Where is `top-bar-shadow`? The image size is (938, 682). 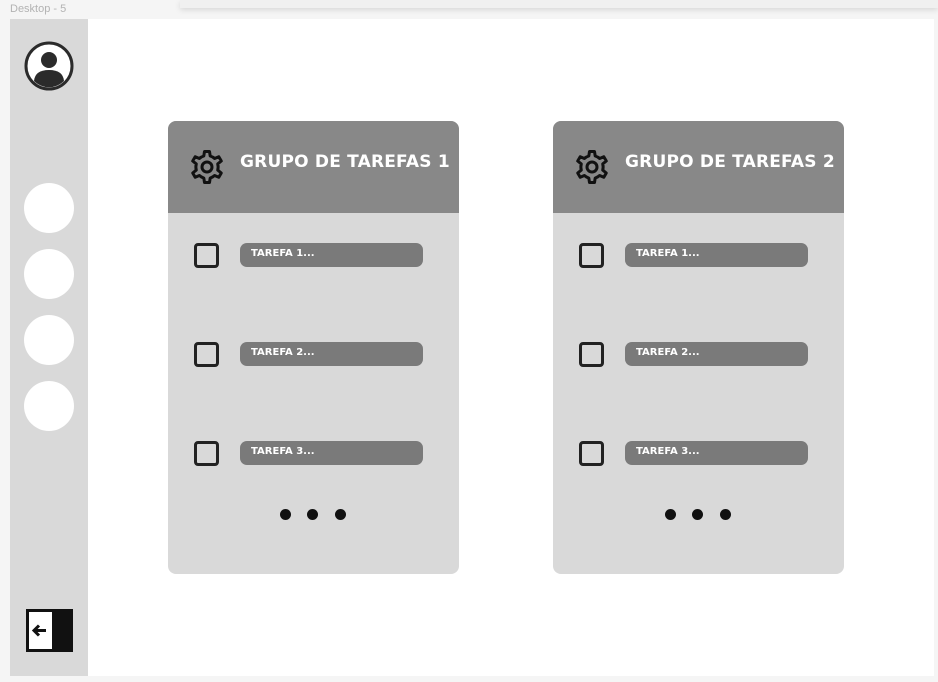
top-bar-shadow is located at coordinates (559, 4).